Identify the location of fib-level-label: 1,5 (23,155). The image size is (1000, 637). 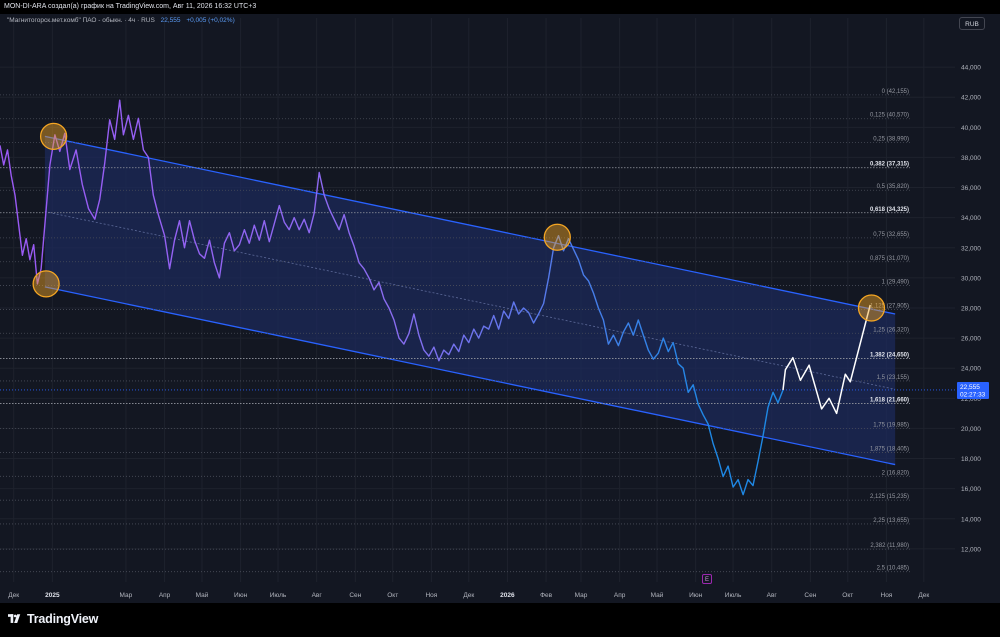
(893, 378).